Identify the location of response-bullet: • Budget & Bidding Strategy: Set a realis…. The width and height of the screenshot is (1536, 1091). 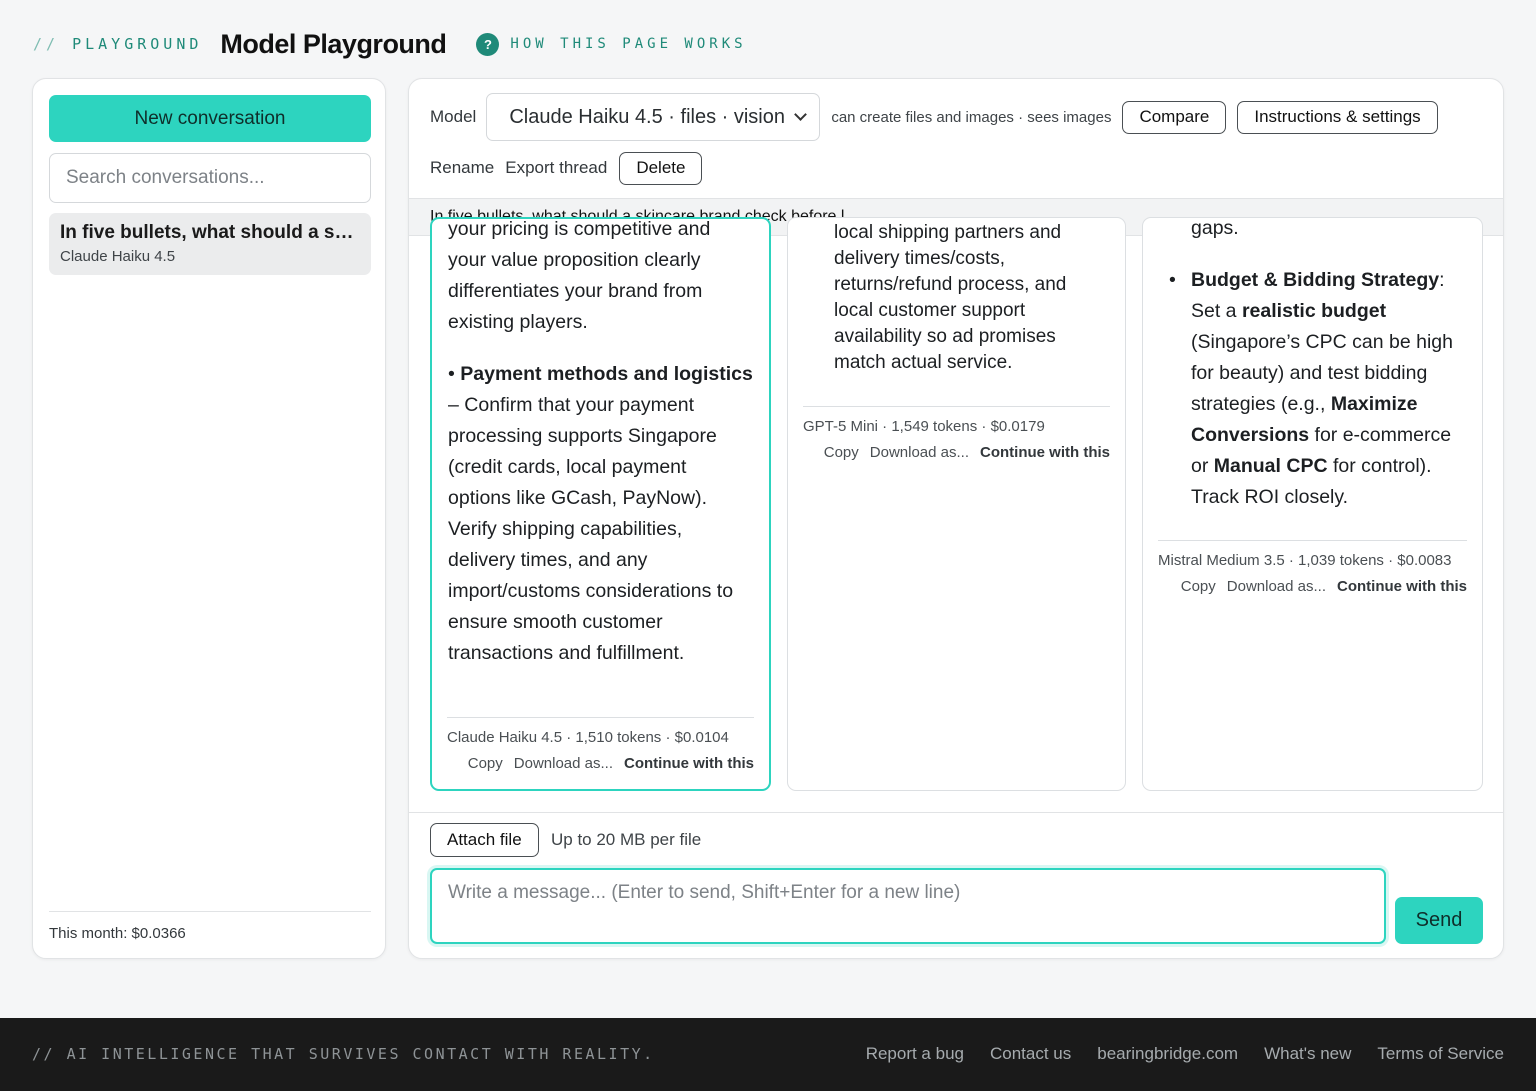
(1317, 389).